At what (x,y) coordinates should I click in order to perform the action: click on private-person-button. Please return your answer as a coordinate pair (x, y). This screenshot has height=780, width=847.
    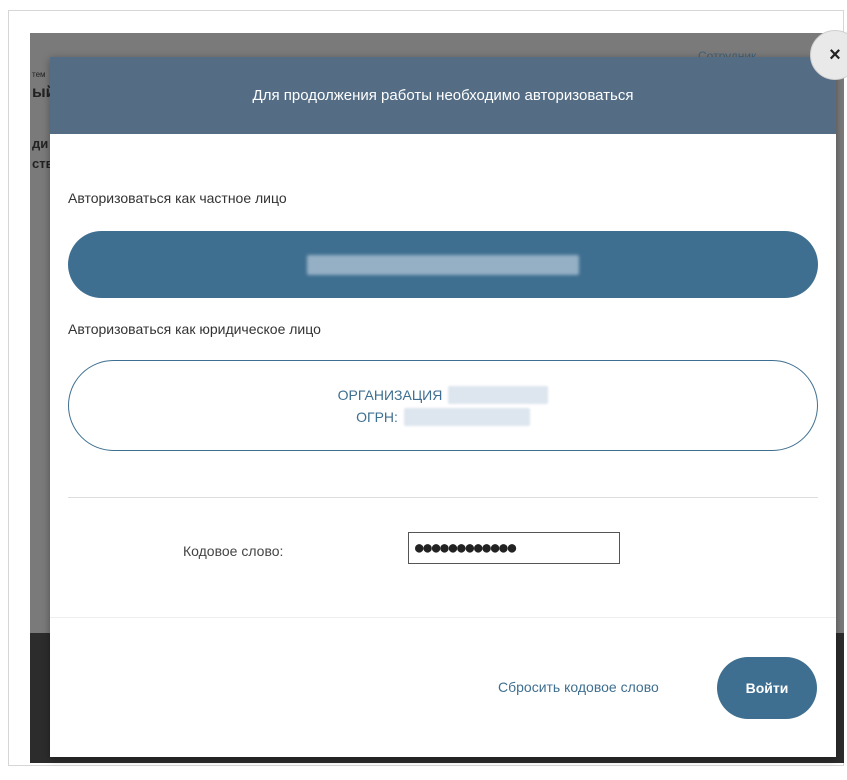
    Looking at the image, I should click on (443, 264).